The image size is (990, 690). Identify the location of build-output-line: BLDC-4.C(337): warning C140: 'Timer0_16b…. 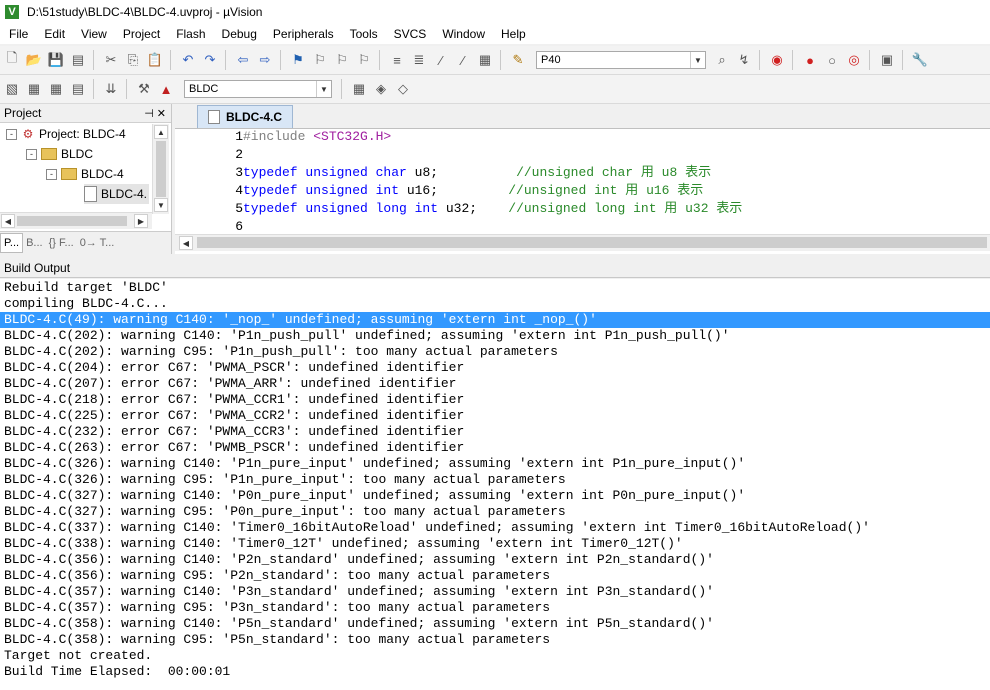
(495, 528).